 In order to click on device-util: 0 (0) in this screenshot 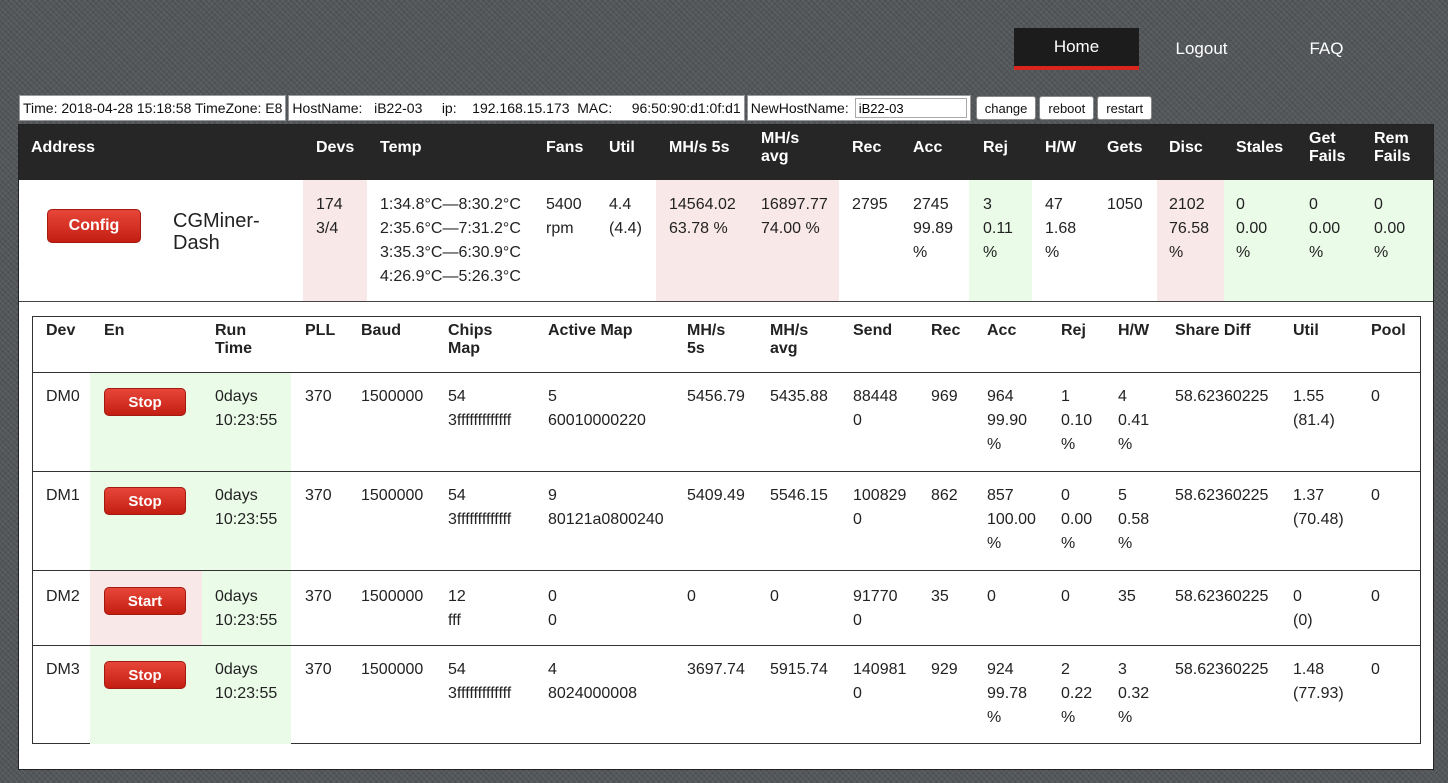, I will do `click(1303, 608)`.